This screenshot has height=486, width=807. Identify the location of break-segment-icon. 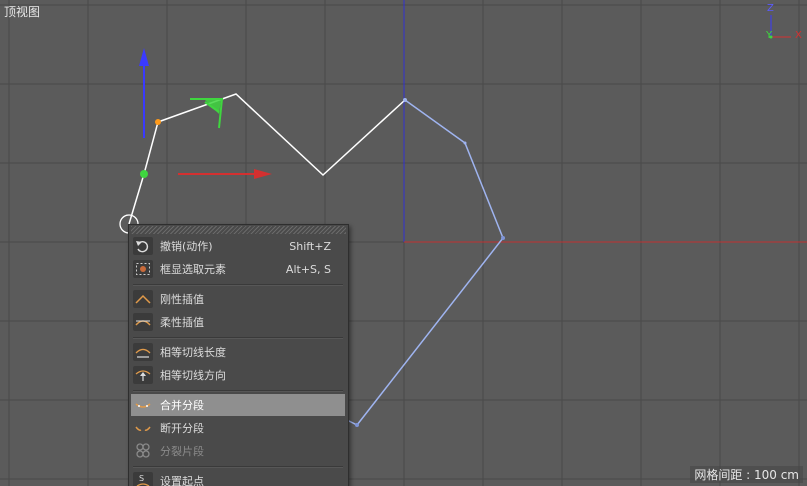
(143, 428).